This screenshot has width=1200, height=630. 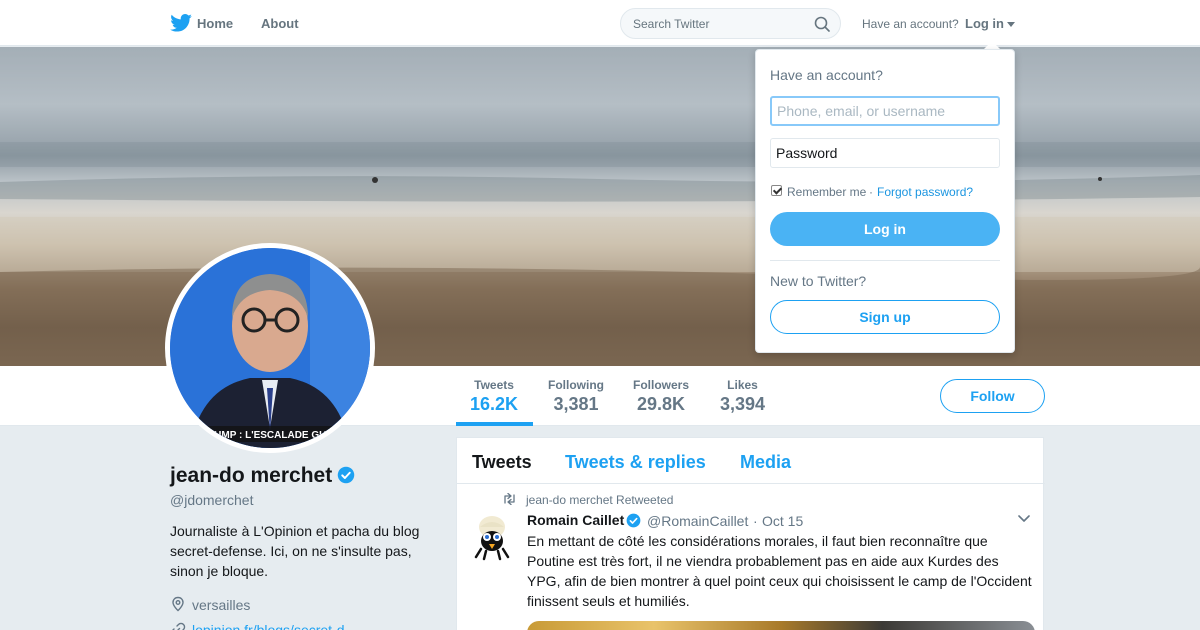 What do you see at coordinates (221, 605) in the screenshot?
I see `profile-location: versailles` at bounding box center [221, 605].